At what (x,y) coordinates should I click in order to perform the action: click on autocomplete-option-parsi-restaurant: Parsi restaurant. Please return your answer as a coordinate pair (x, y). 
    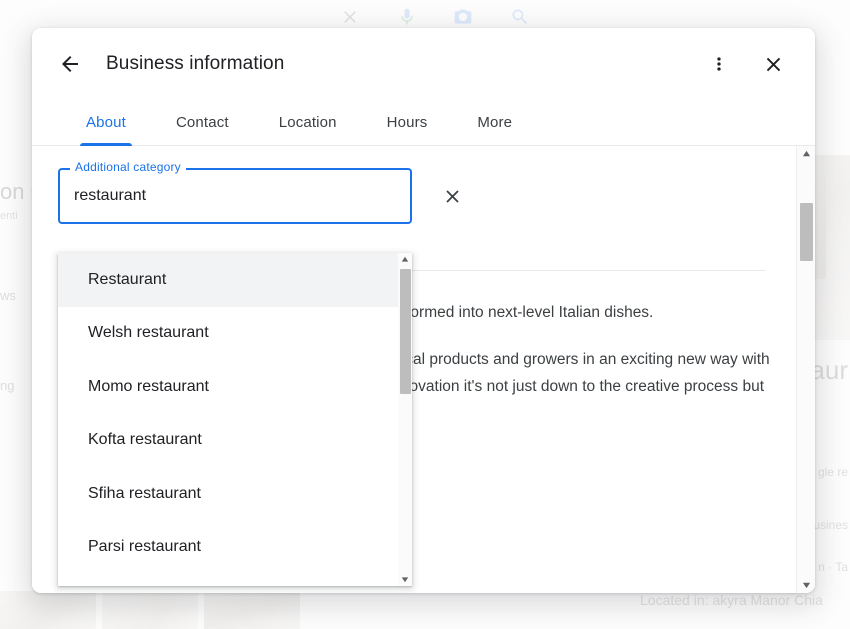
    Looking at the image, I should click on (228, 547).